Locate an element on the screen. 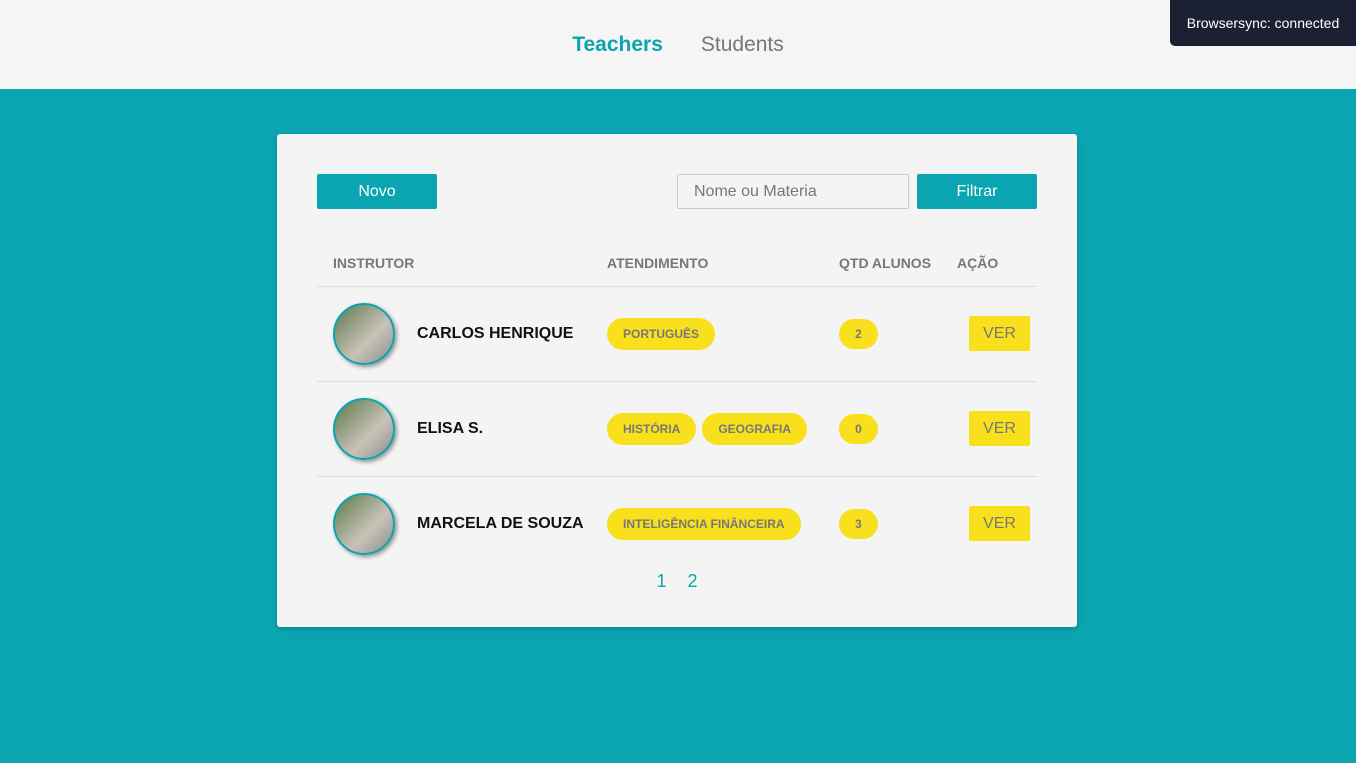  header-atendimento: ATENDIMENTO is located at coordinates (707, 263).